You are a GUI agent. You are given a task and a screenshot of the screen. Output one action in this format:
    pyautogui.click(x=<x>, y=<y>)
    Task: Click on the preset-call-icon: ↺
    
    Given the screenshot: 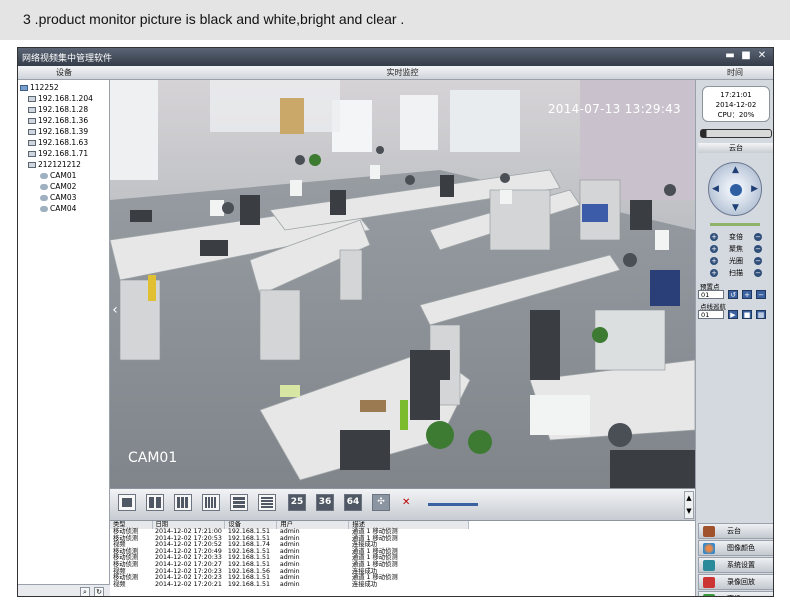 What is the action you would take?
    pyautogui.click(x=733, y=294)
    